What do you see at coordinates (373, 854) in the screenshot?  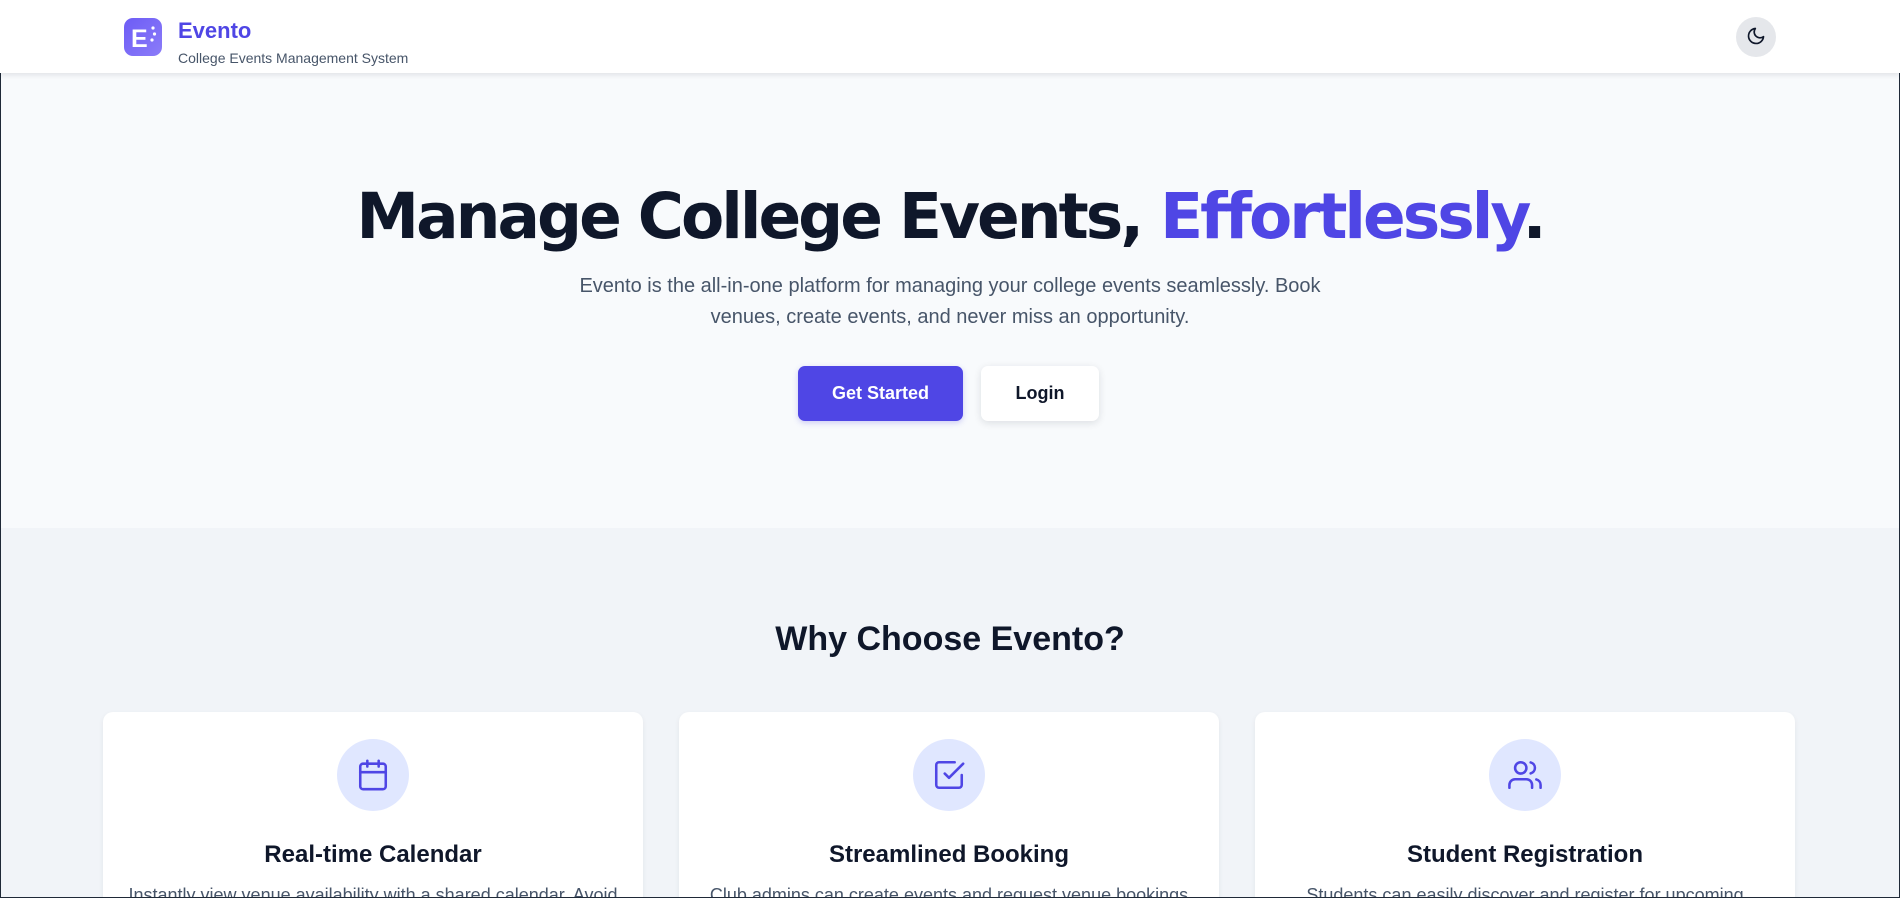 I see `feature-card-title: Real-time Calendar` at bounding box center [373, 854].